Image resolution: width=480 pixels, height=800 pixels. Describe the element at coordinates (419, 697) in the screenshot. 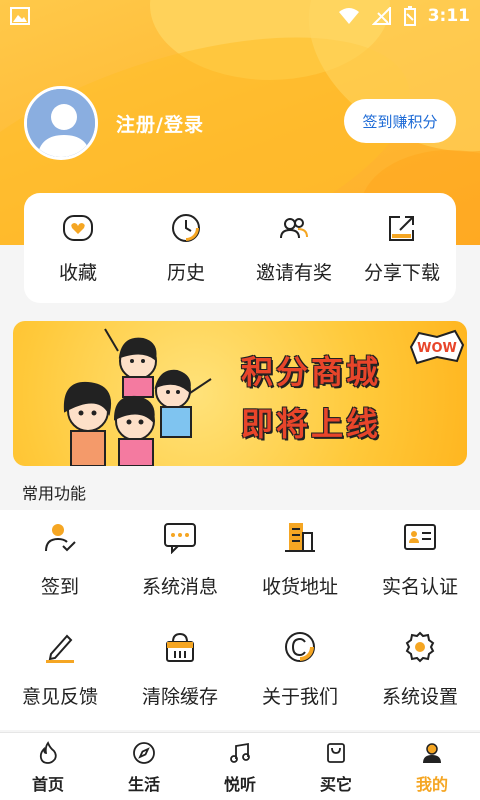

I see `system-settings-label: 系统设置` at that location.